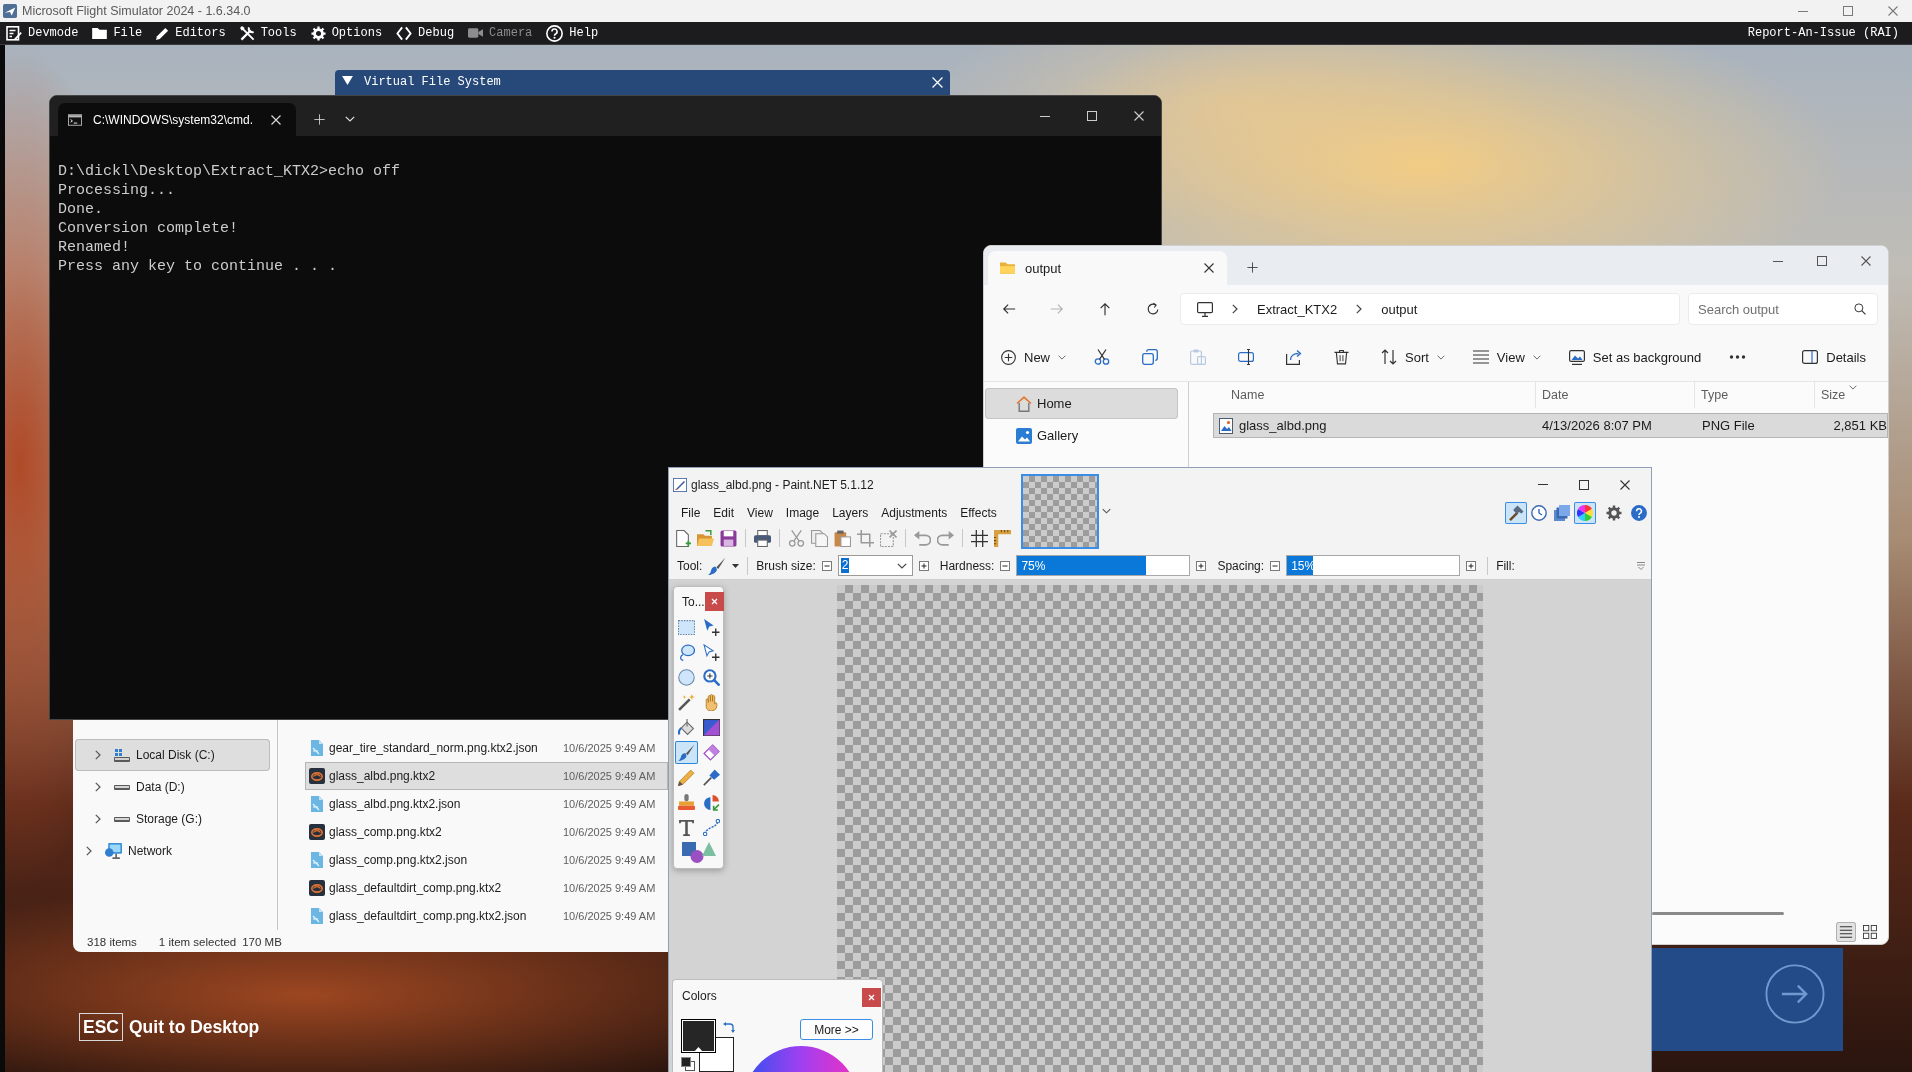 The image size is (1912, 1072). Describe the element at coordinates (850, 512) in the screenshot. I see `menu-item: Layers` at that location.